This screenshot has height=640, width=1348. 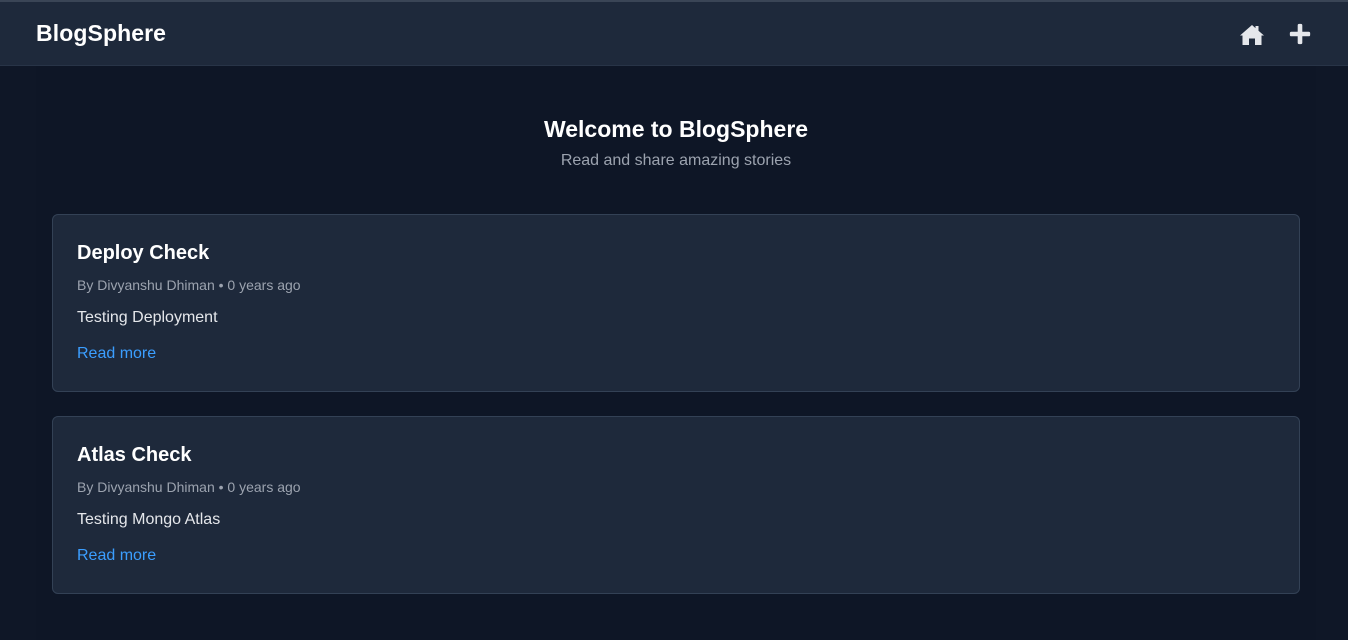 What do you see at coordinates (134, 455) in the screenshot?
I see `post-title: Atlas Check` at bounding box center [134, 455].